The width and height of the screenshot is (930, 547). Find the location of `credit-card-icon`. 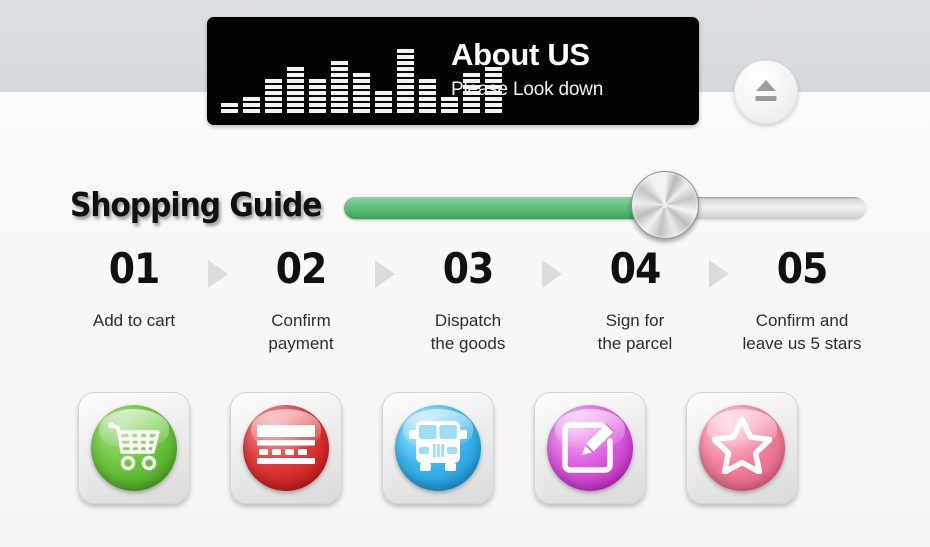

credit-card-icon is located at coordinates (286, 448).